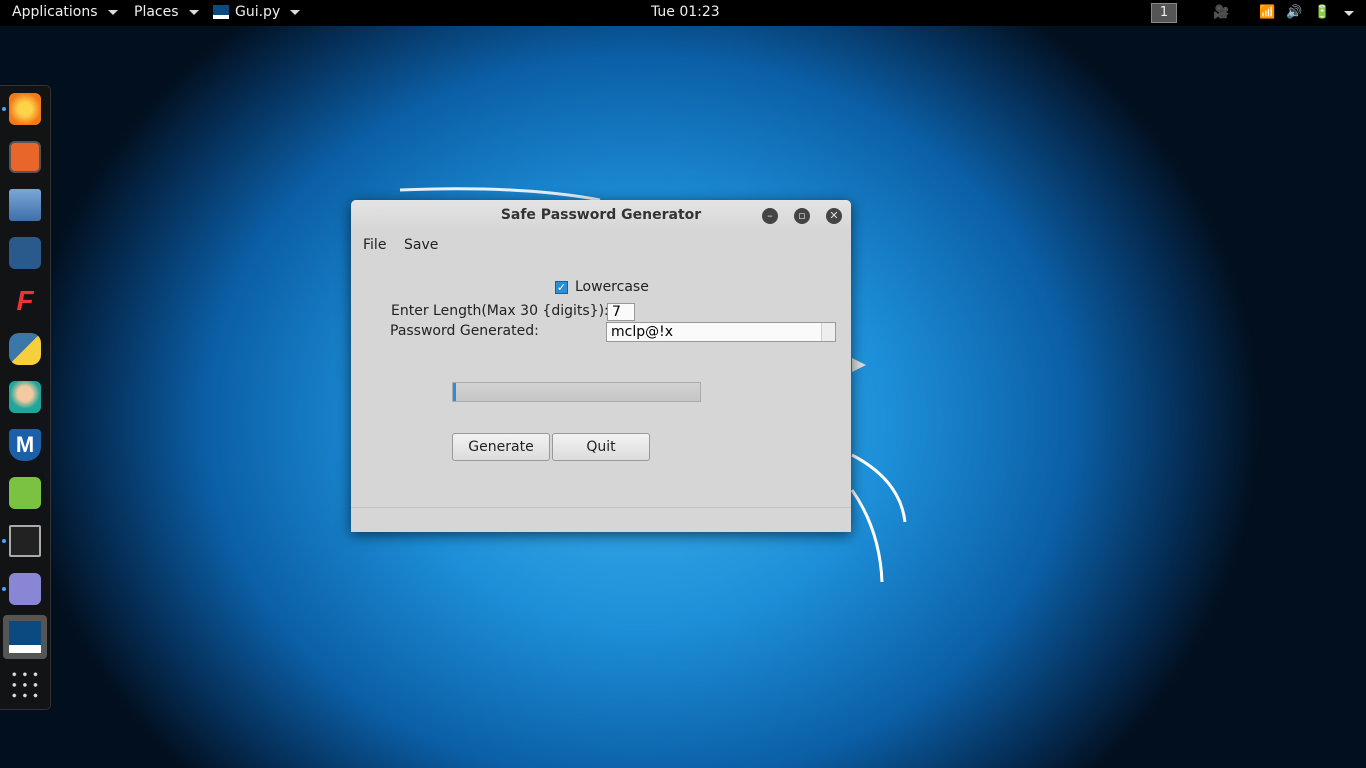 The width and height of the screenshot is (1366, 768). What do you see at coordinates (802, 216) in the screenshot?
I see `maximize-icon: ▫` at bounding box center [802, 216].